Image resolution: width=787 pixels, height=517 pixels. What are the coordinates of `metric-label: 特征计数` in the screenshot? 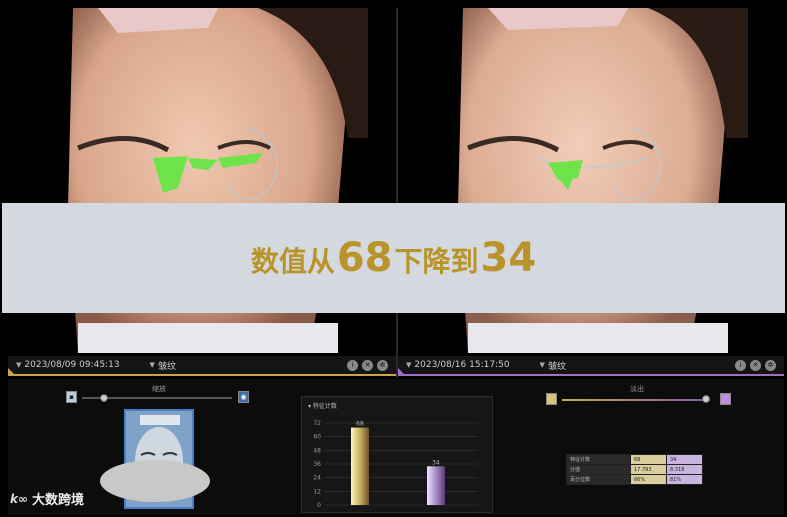 It's located at (598, 459).